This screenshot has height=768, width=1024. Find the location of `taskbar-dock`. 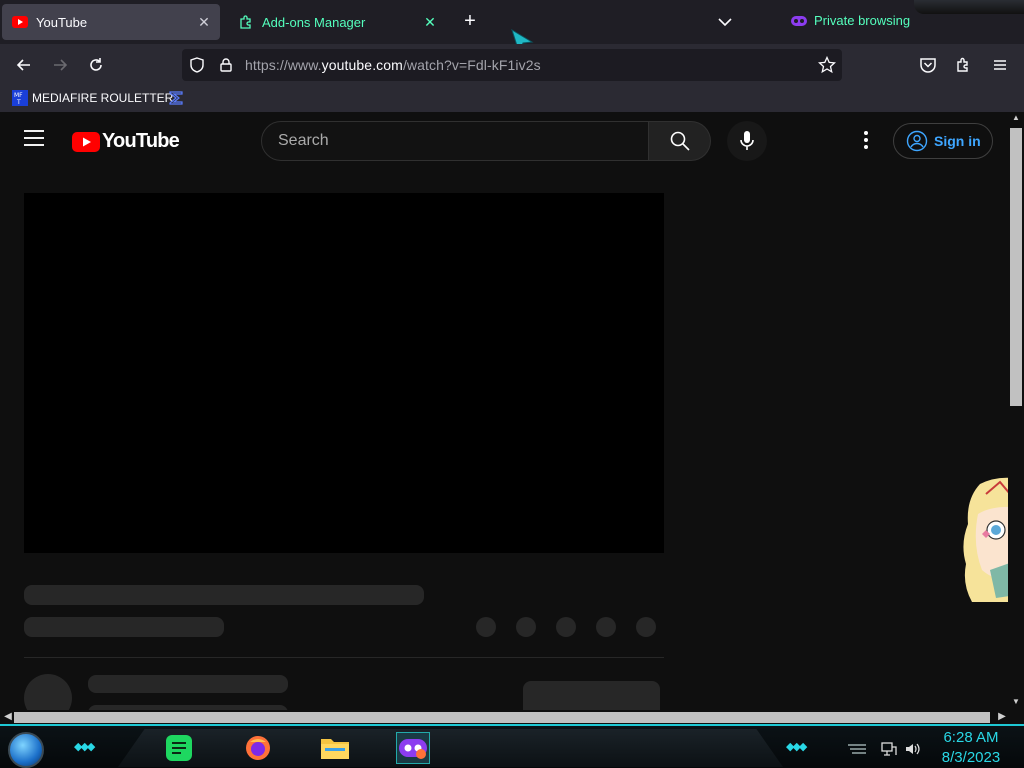

taskbar-dock is located at coordinates (450, 748).